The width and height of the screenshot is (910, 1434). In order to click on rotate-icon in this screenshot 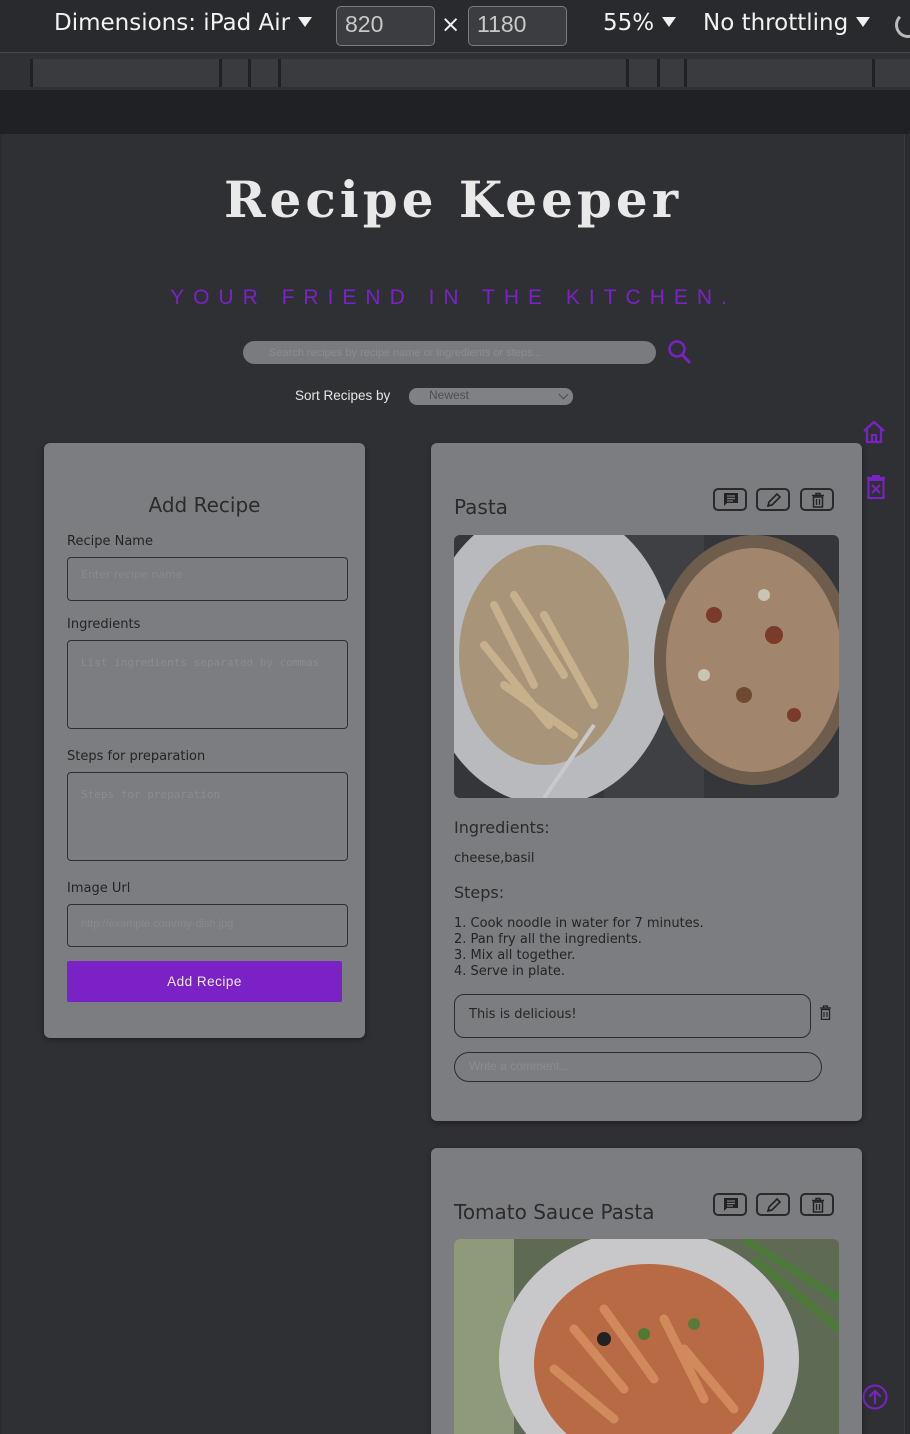, I will do `click(902, 25)`.